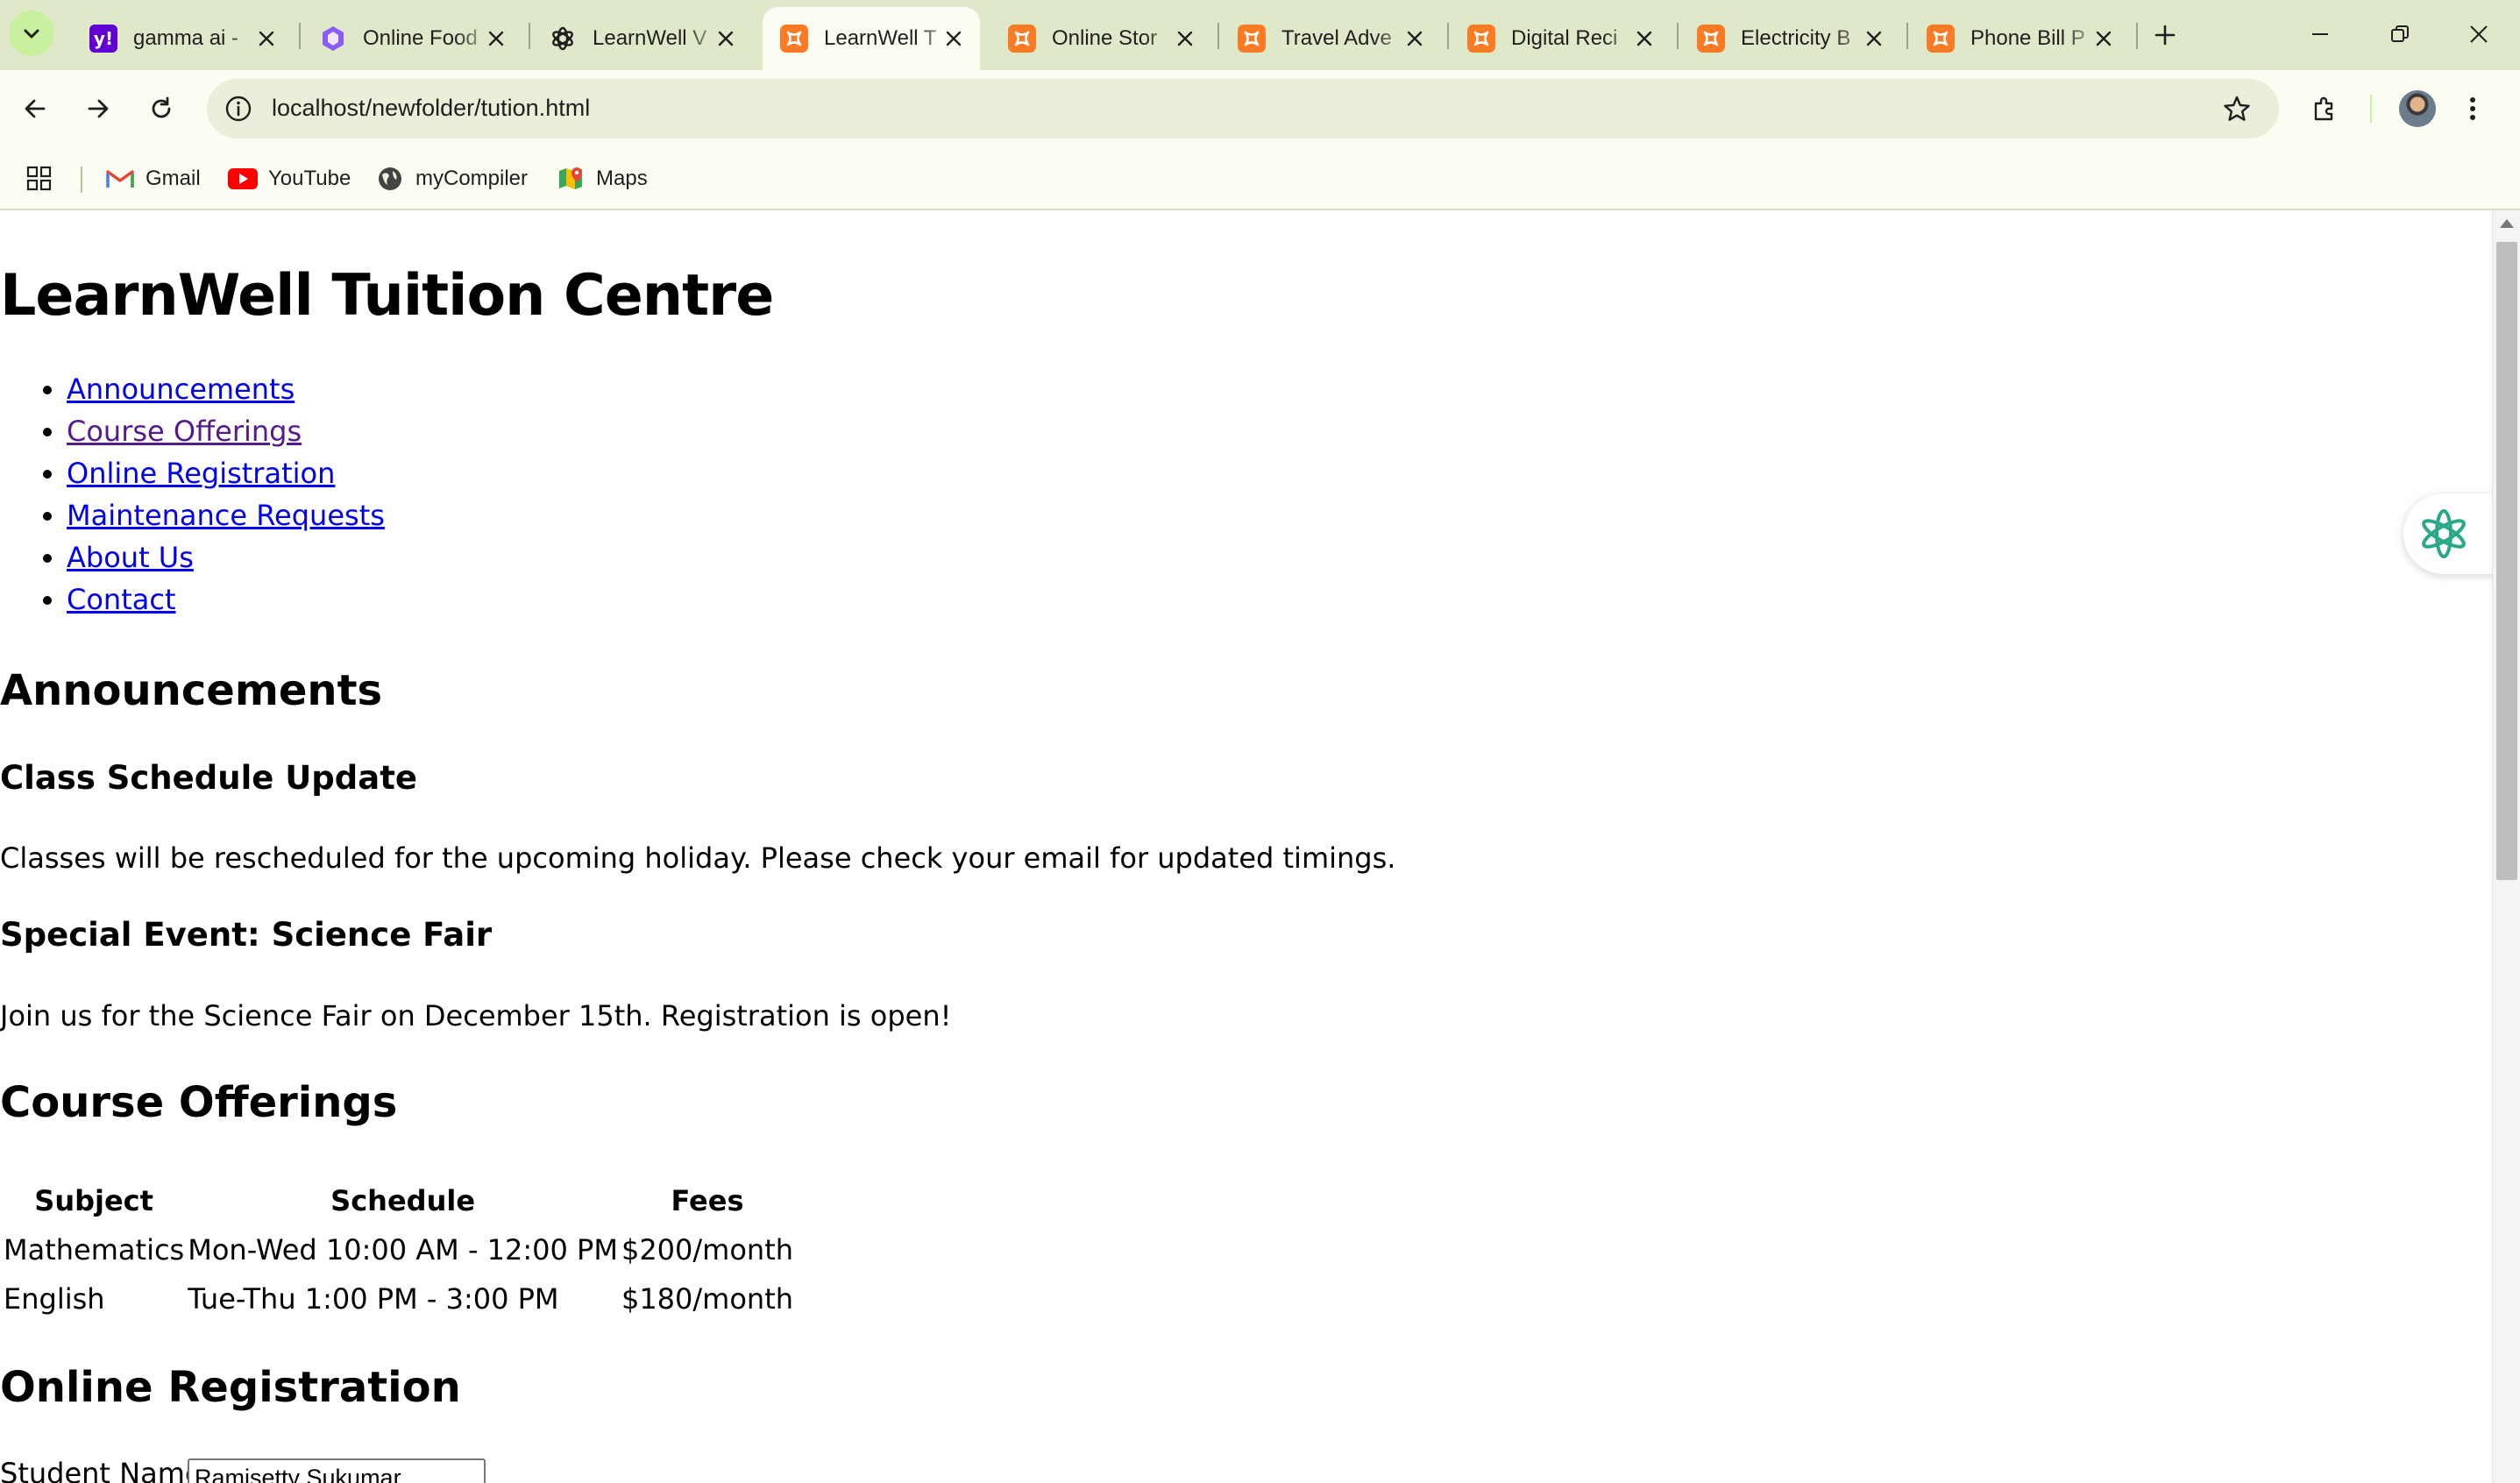 The width and height of the screenshot is (2520, 1483). I want to click on table-header-row: Subject Schedule Fees, so click(398, 1201).